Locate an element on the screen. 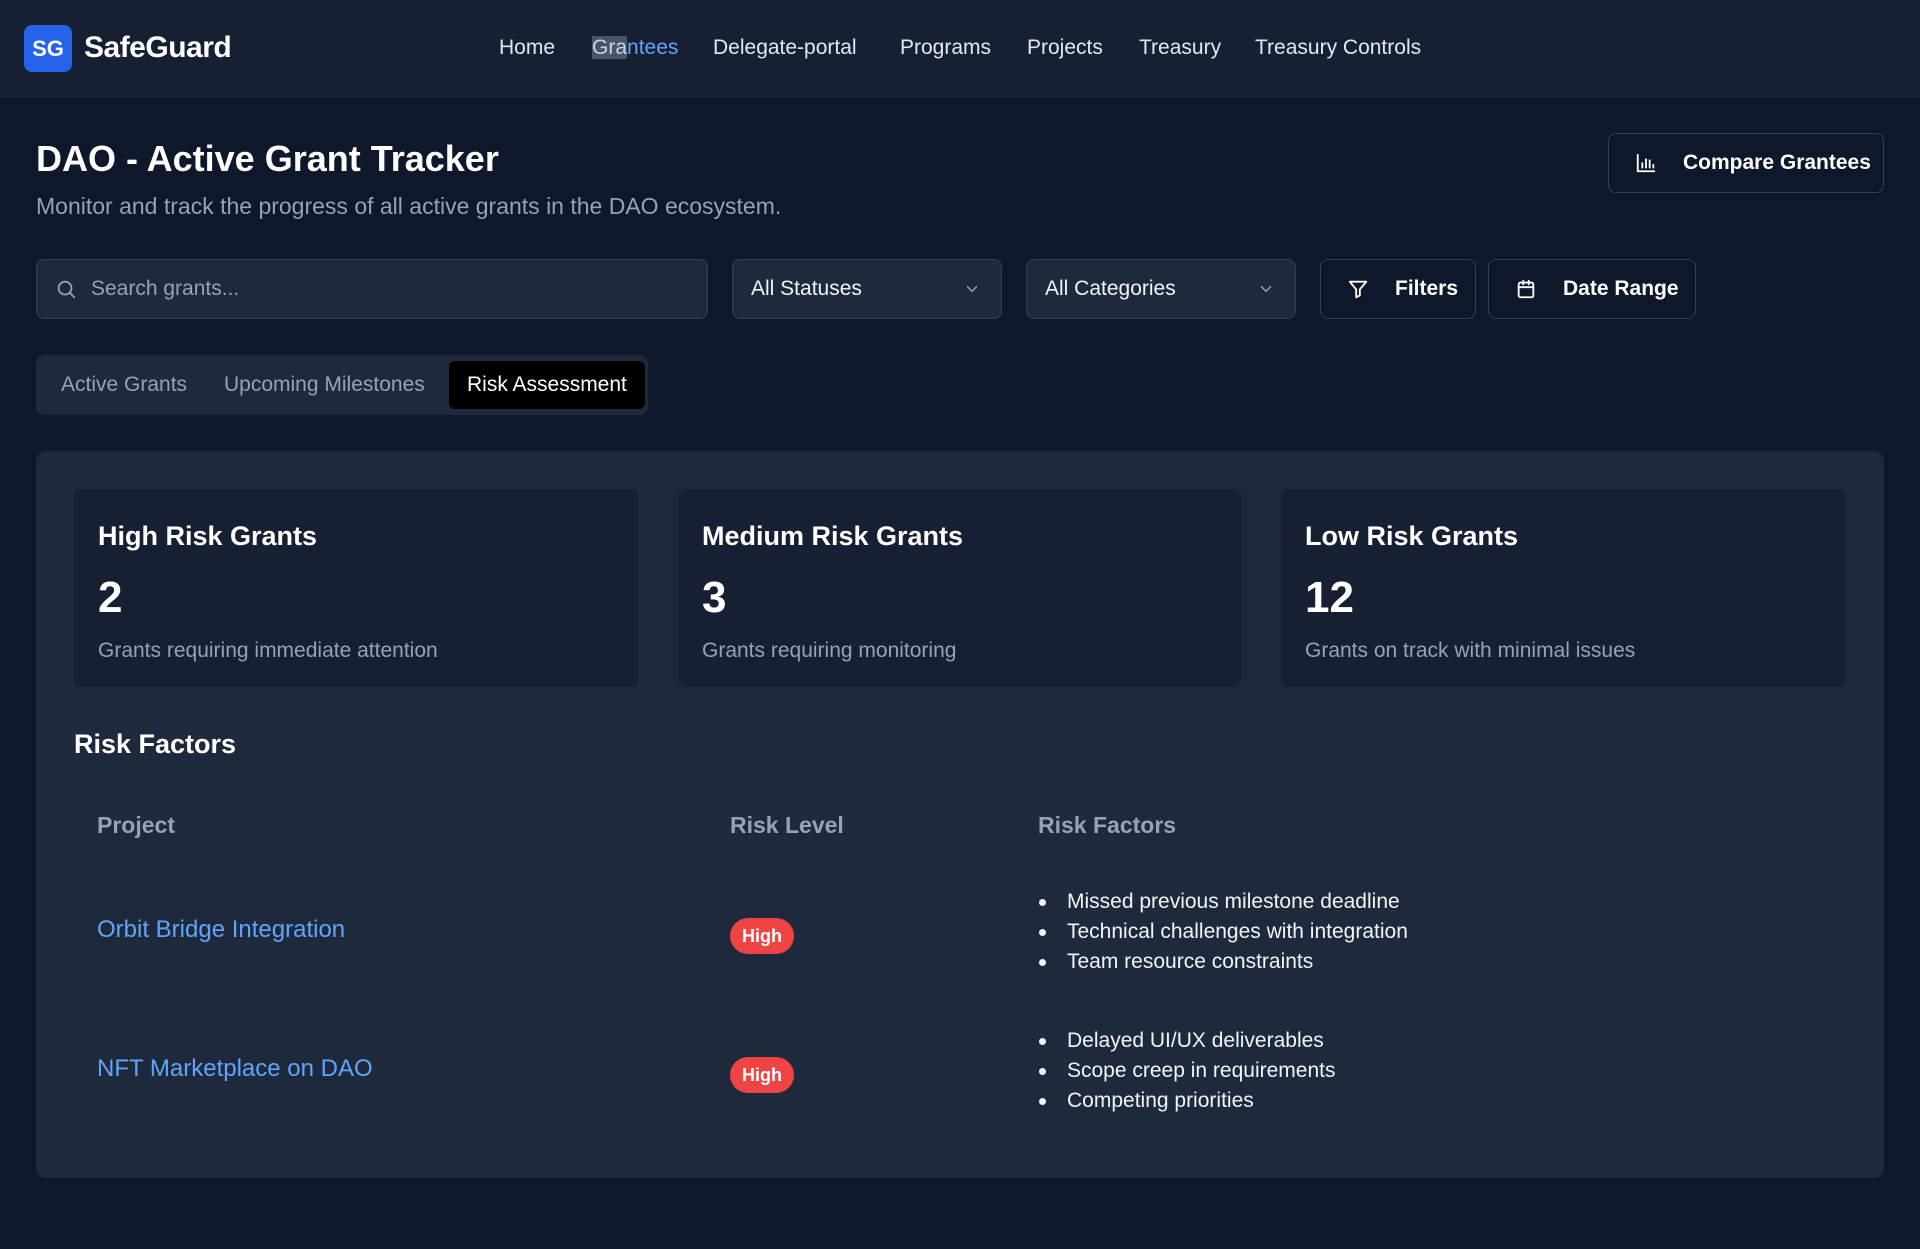 This screenshot has height=1249, width=1920. compare-grantees-button: Compare Grantees is located at coordinates (1746, 163).